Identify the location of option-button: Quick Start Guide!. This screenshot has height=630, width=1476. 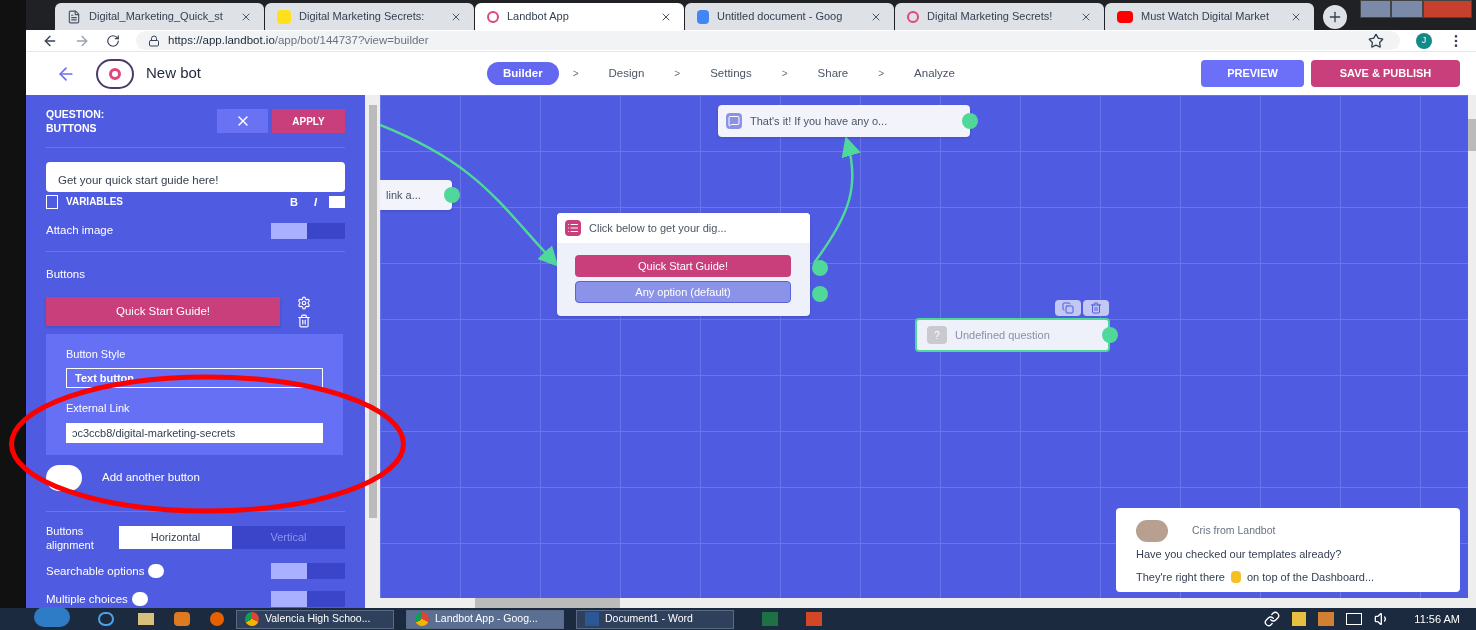
(683, 266).